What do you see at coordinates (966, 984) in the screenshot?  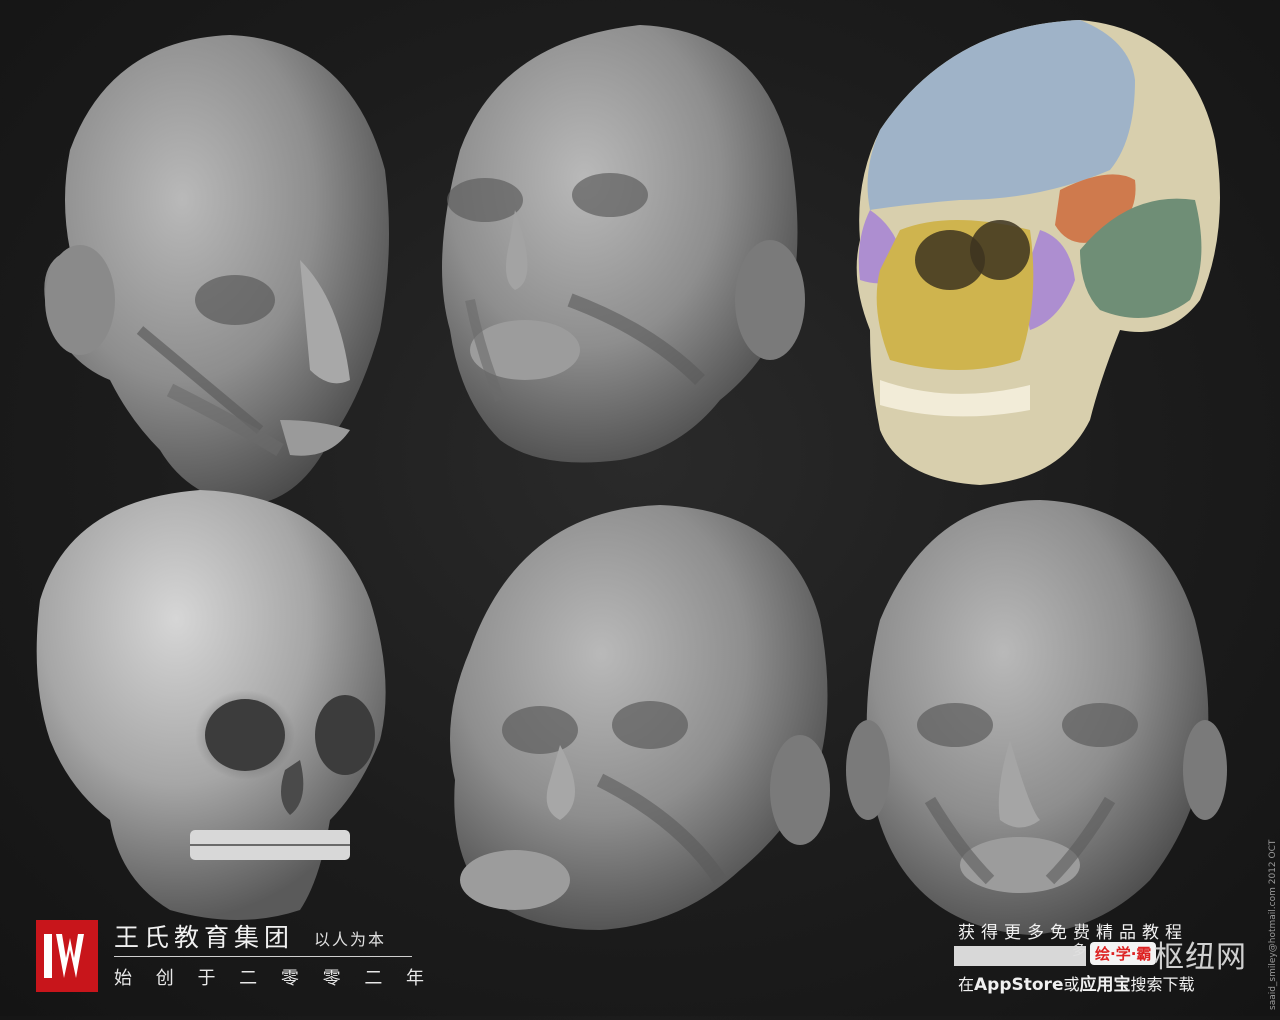 I see `promo-bottom-prefix: 在` at bounding box center [966, 984].